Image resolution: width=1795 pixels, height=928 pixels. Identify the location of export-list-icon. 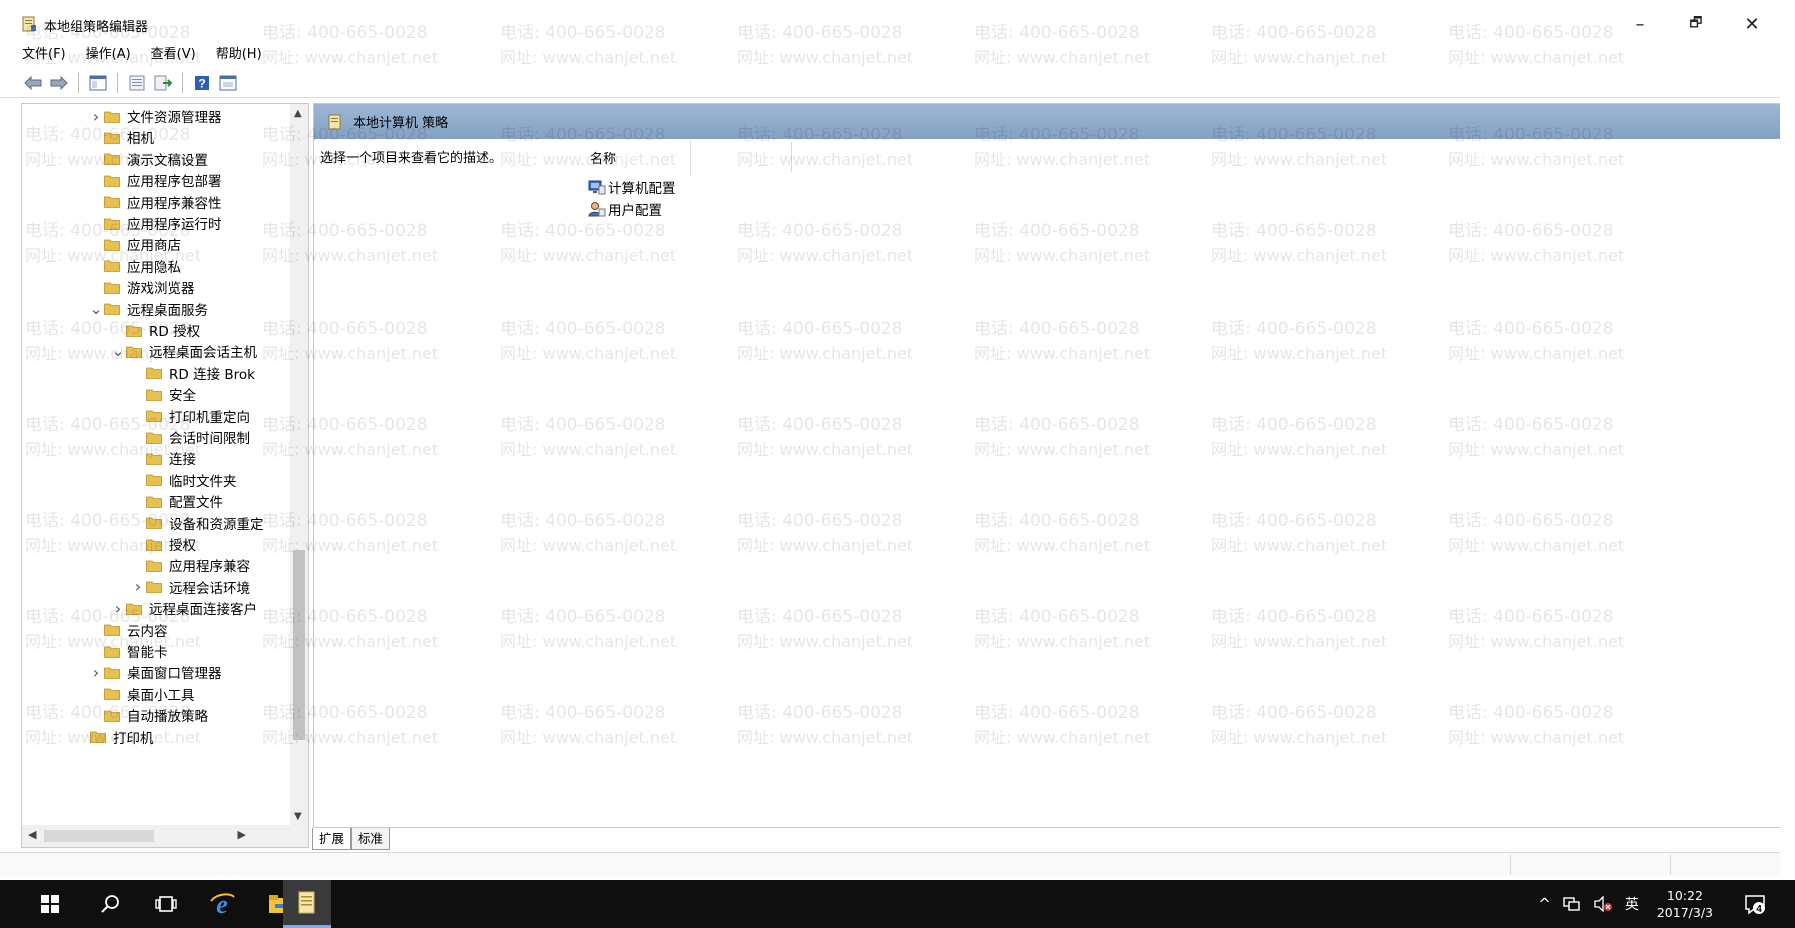
(163, 83).